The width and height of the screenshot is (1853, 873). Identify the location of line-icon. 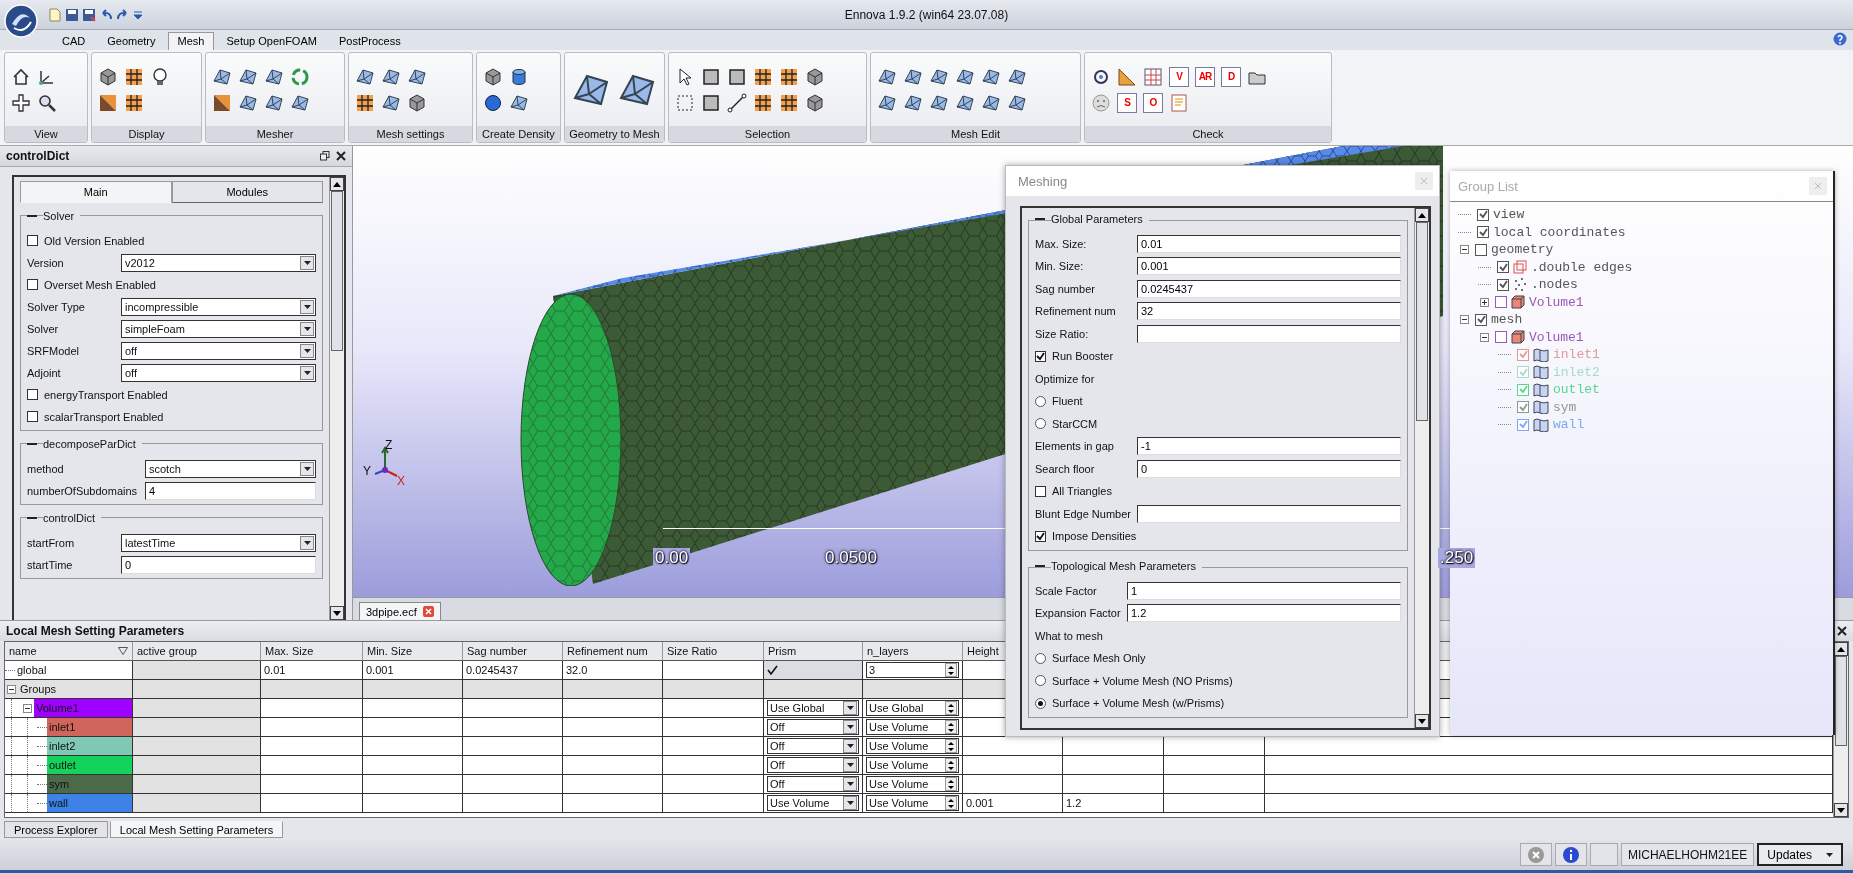
(737, 102).